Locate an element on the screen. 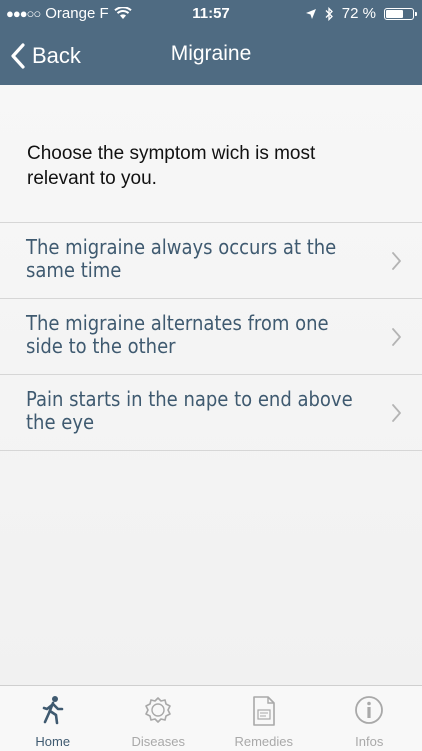 This screenshot has height=751, width=422. battery-icon is located at coordinates (399, 14).